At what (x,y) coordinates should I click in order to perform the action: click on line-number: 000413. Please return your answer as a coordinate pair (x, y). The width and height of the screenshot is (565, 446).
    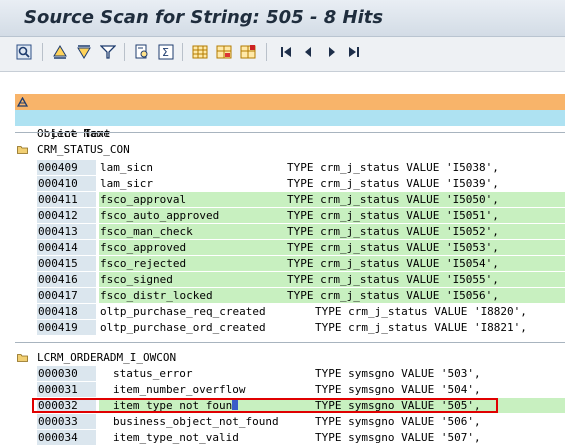
    Looking at the image, I should click on (66, 231).